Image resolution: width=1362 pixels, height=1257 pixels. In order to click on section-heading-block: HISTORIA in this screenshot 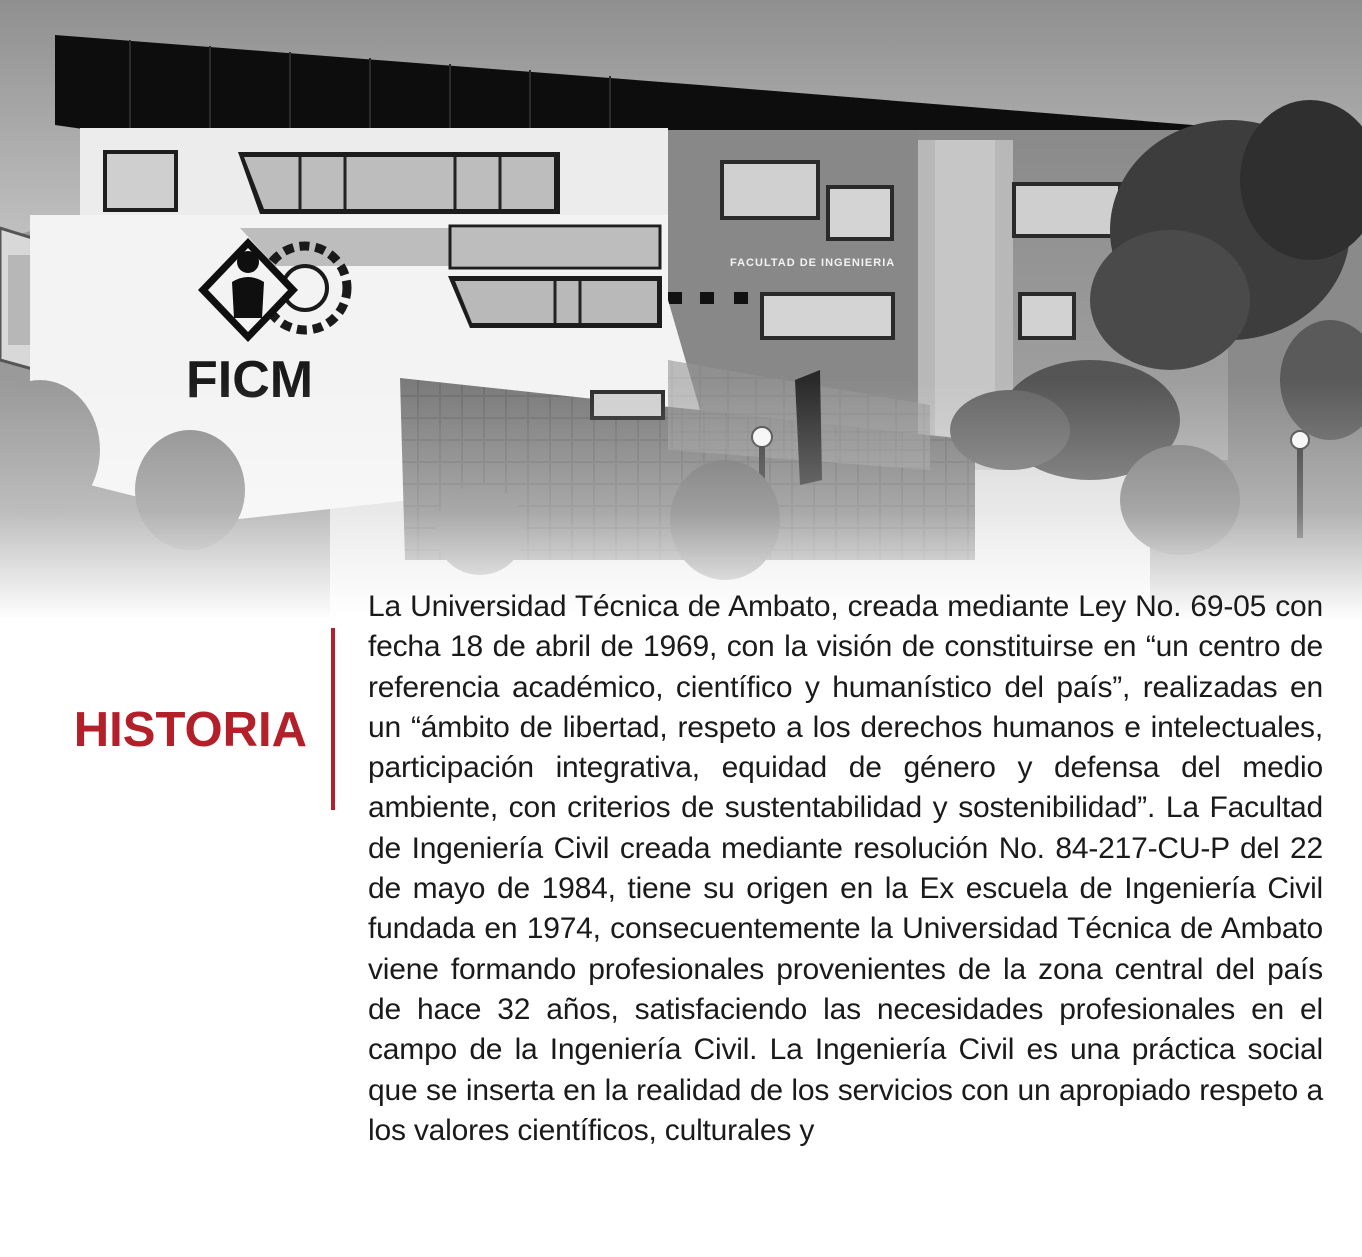, I will do `click(167, 719)`.